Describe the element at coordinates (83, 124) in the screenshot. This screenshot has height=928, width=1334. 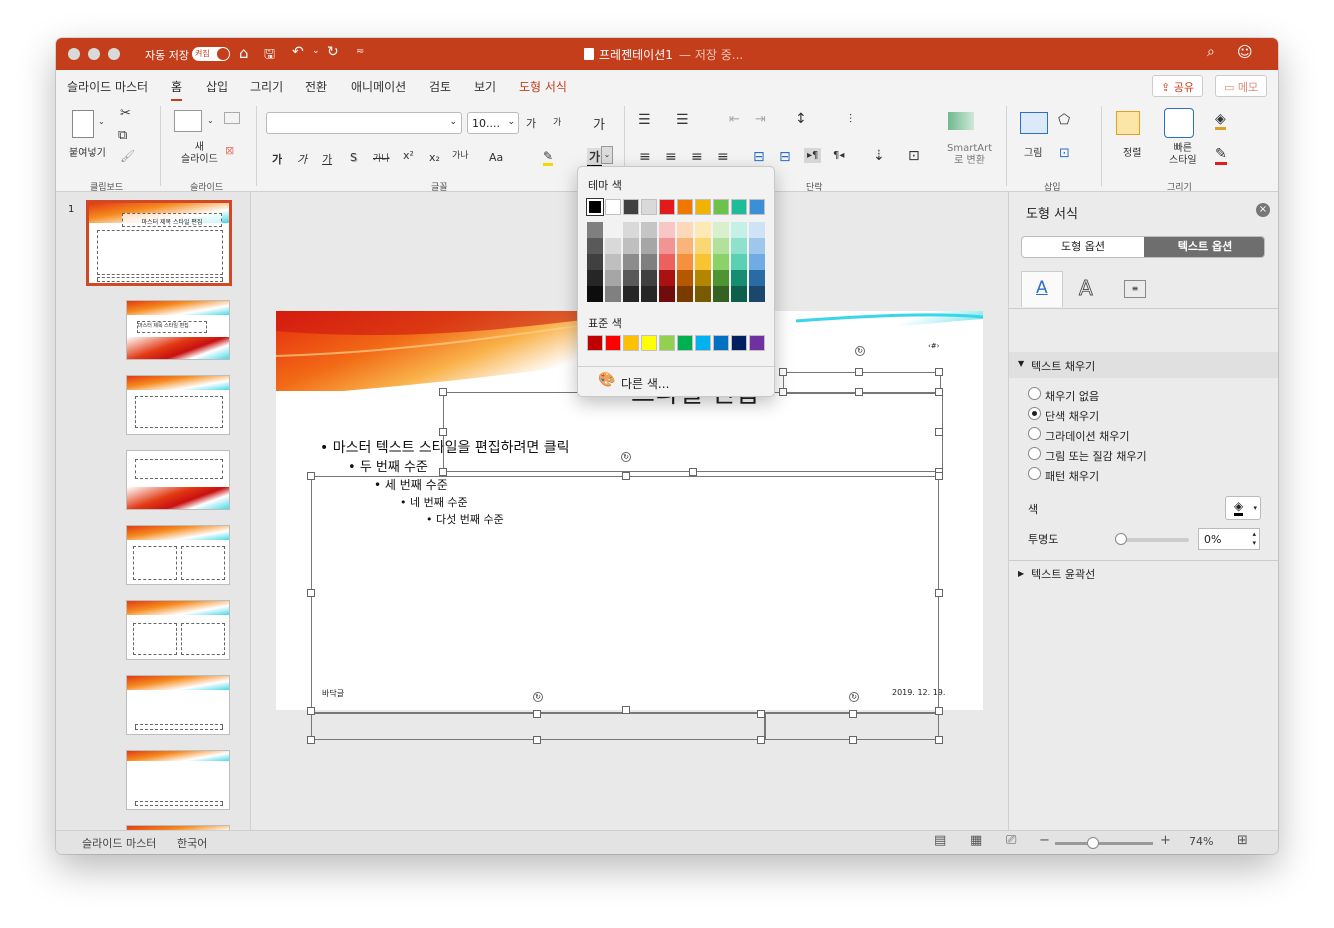
I see `paste-icon` at that location.